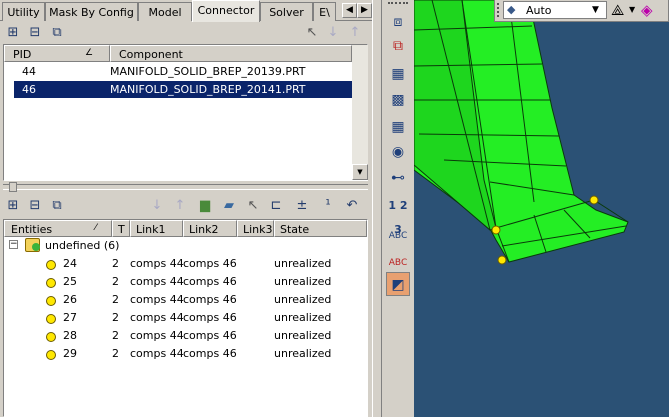 The width and height of the screenshot is (669, 417). Describe the element at coordinates (328, 206) in the screenshot. I see `one-entity-icon: ¹` at that location.